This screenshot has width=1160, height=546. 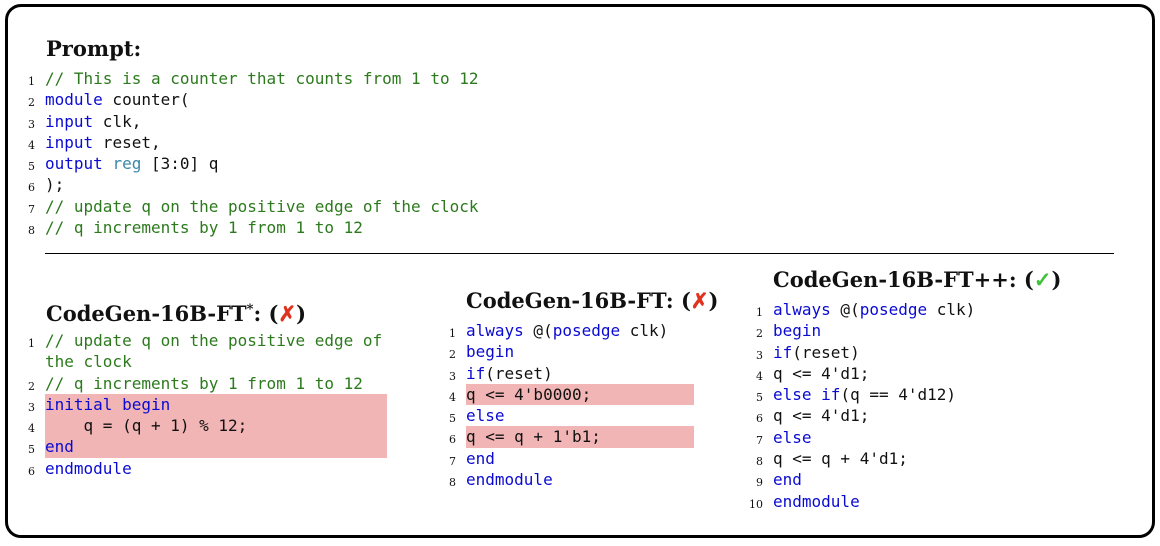 What do you see at coordinates (914, 352) in the screenshot?
I see `code-line: 3 if(reset)` at bounding box center [914, 352].